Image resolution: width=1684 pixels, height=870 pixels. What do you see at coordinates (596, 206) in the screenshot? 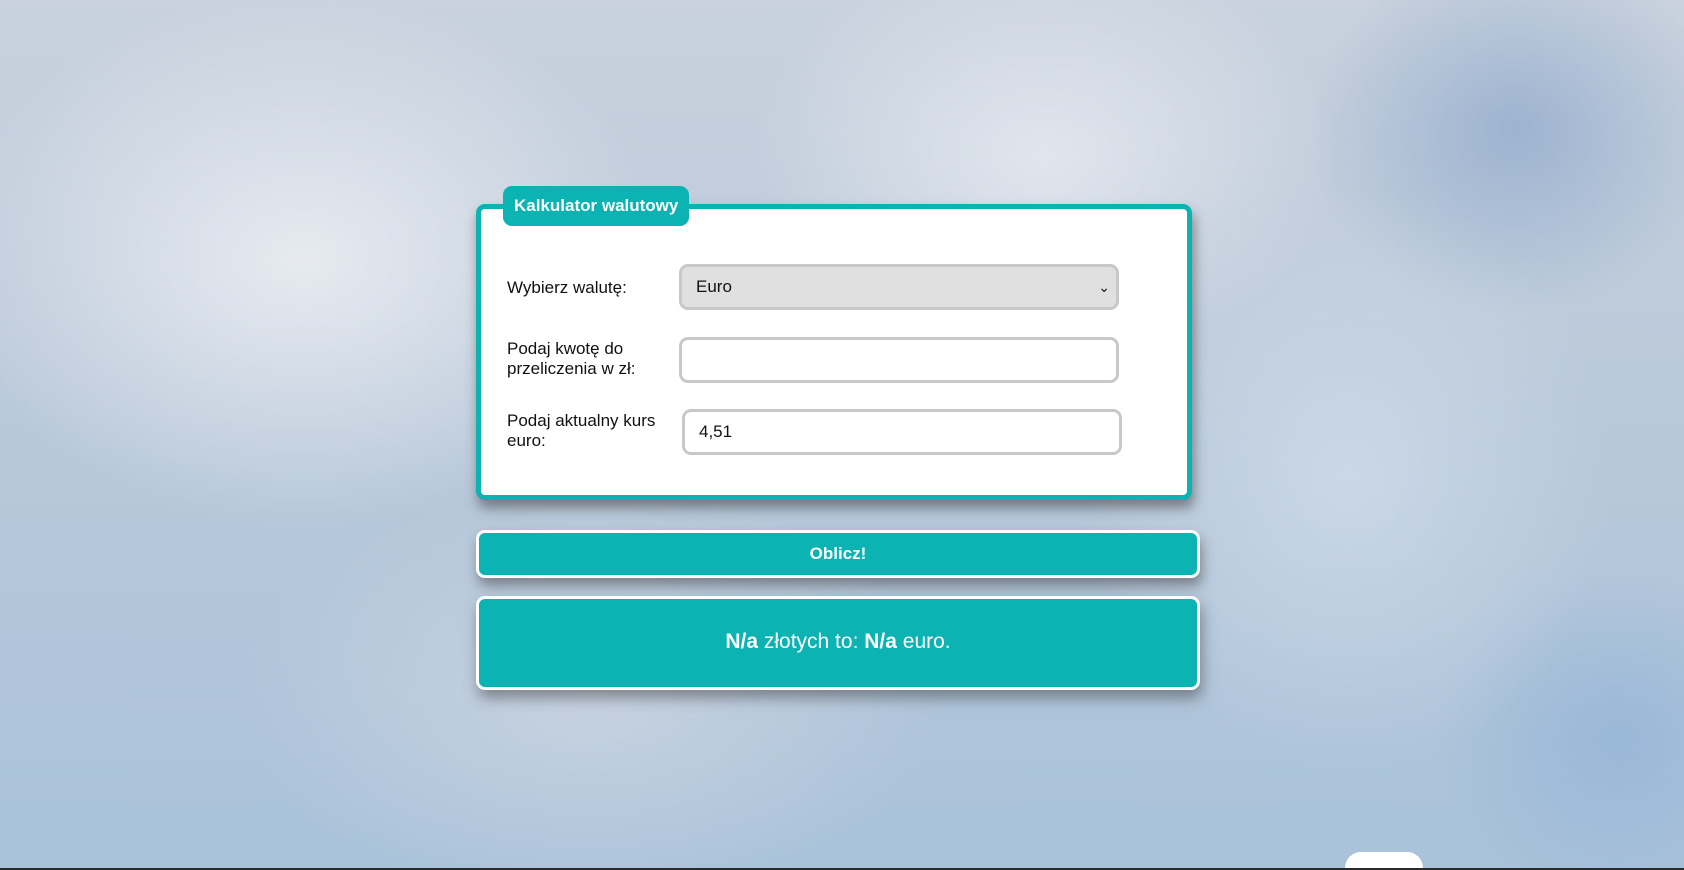
I see `calculator-legend: Kalkulator walutowy` at bounding box center [596, 206].